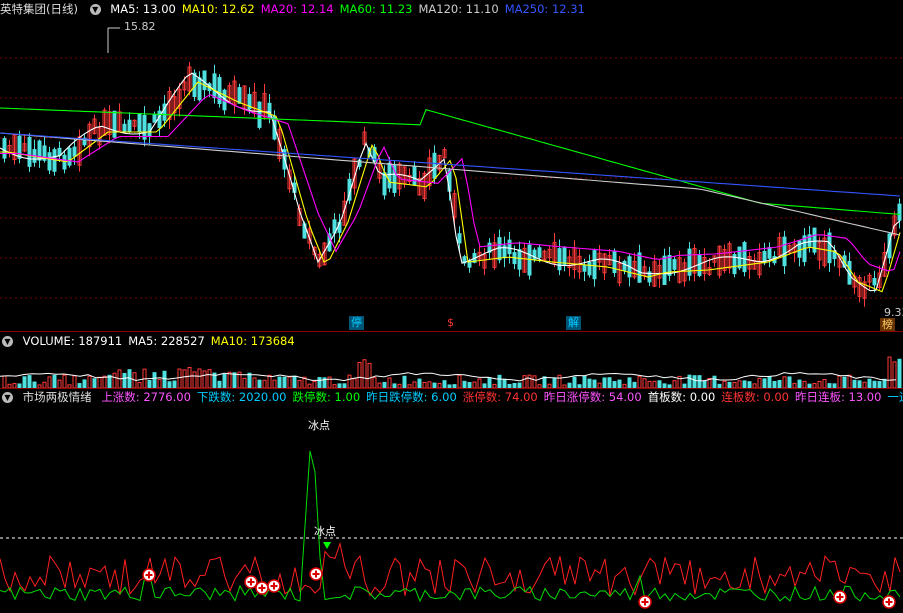 This screenshot has height=613, width=903. I want to click on volume-ma-line, so click(448, 377).